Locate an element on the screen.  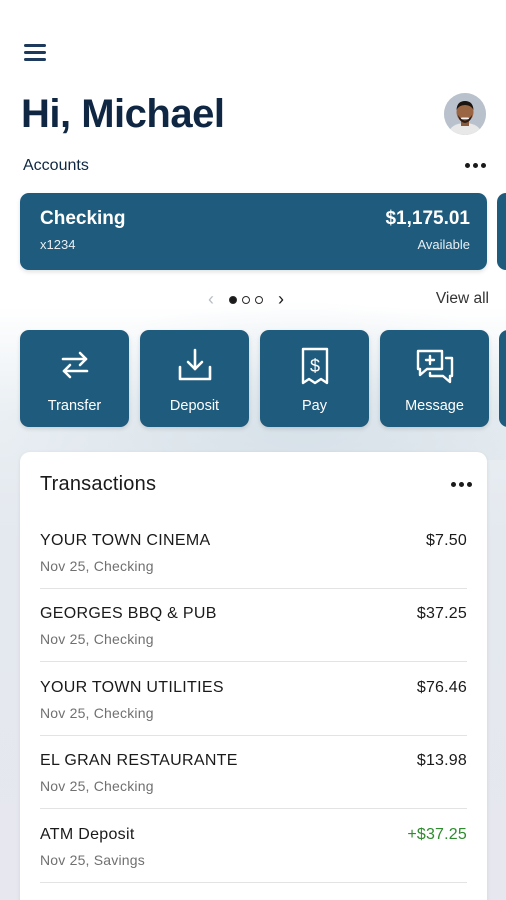
chevron-right-icon: › is located at coordinates (281, 299).